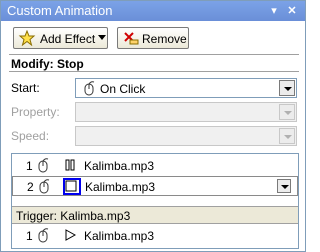 The image size is (320, 252). I want to click on remove-label: Remove, so click(164, 39).